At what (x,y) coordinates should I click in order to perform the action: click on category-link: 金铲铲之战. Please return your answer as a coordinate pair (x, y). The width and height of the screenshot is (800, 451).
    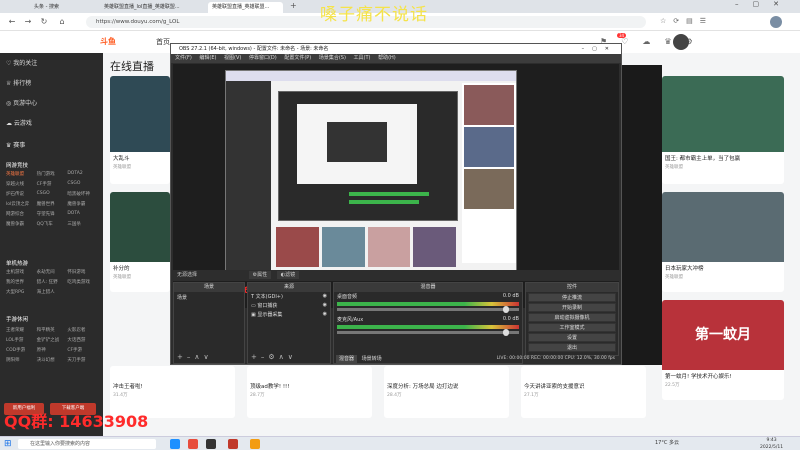
    Looking at the image, I should click on (52, 340).